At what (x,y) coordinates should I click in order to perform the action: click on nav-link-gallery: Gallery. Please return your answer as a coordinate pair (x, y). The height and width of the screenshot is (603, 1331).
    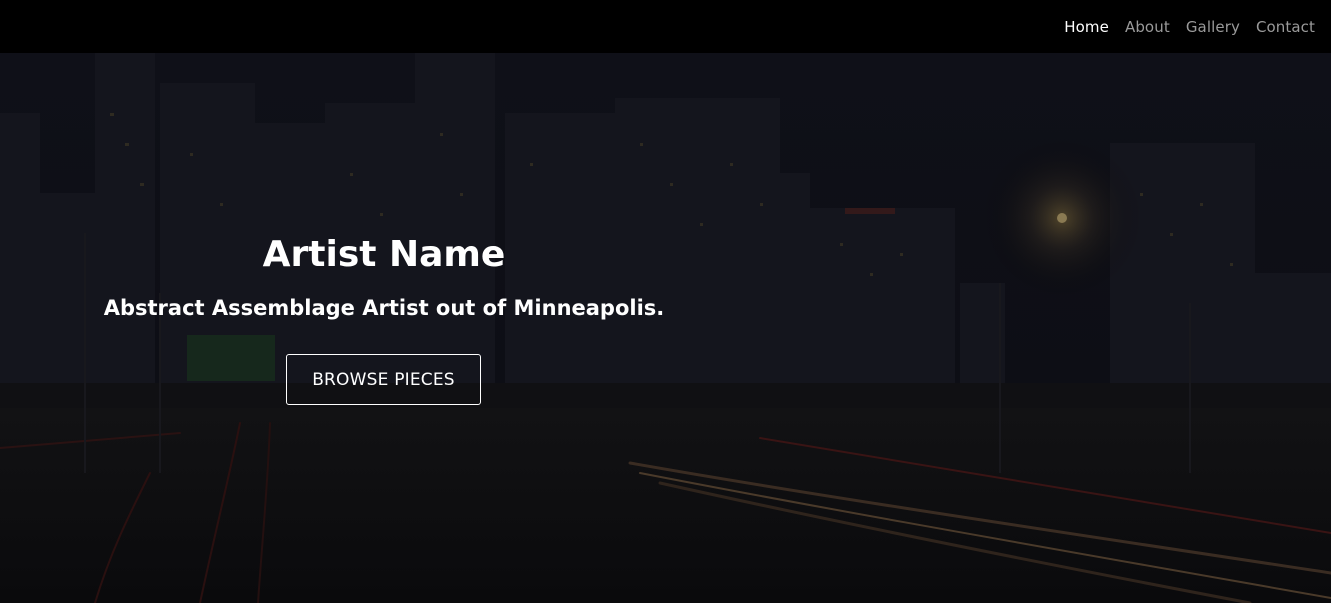
    Looking at the image, I should click on (1213, 27).